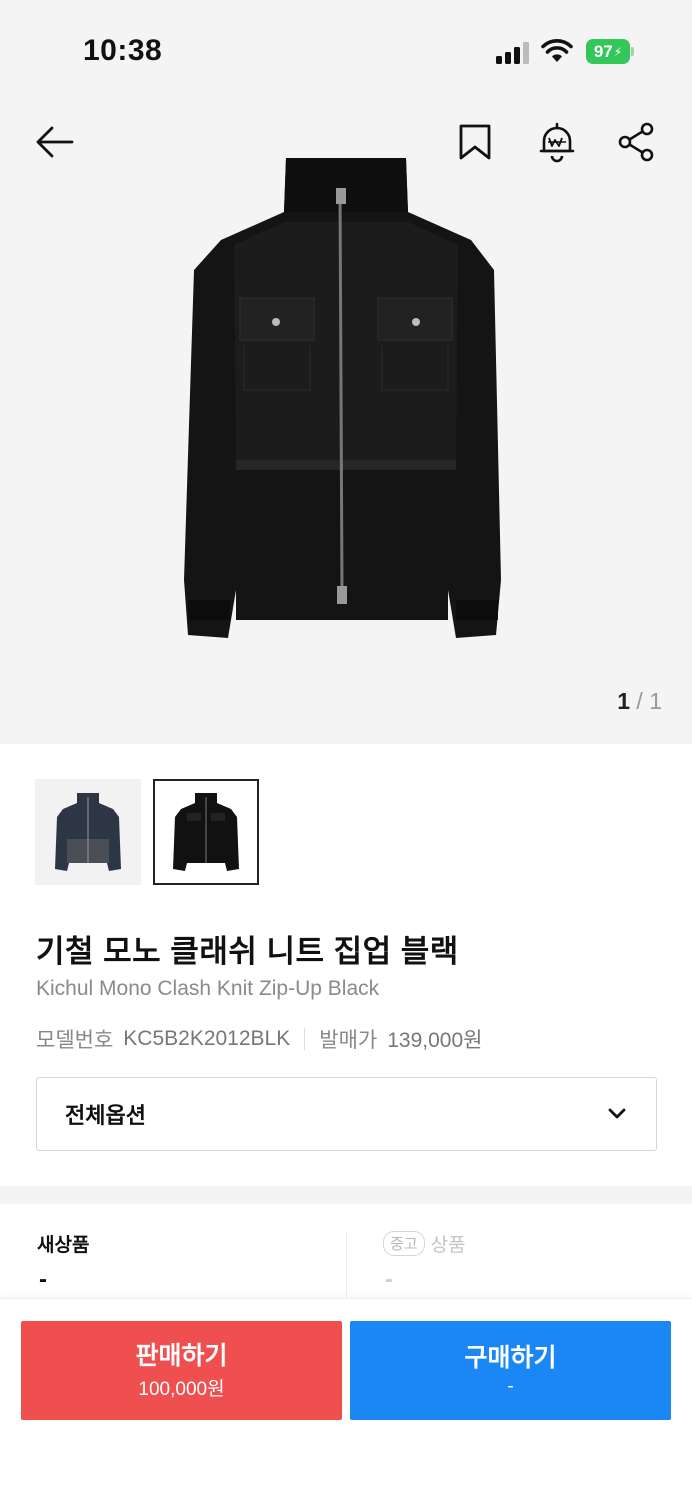 This screenshot has width=692, height=1500. What do you see at coordinates (305, 1039) in the screenshot?
I see `meta-divider` at bounding box center [305, 1039].